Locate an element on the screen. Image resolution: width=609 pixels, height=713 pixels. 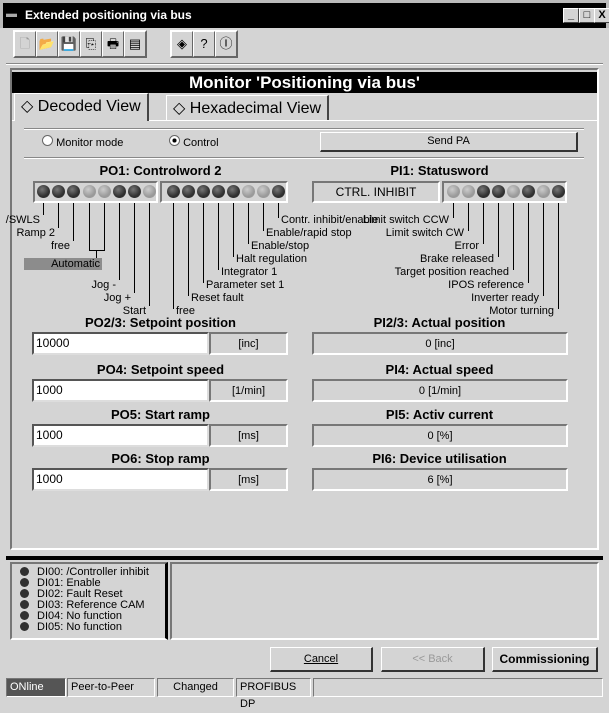
pi1-bit-label: IPOS reference is located at coordinates (486, 285).